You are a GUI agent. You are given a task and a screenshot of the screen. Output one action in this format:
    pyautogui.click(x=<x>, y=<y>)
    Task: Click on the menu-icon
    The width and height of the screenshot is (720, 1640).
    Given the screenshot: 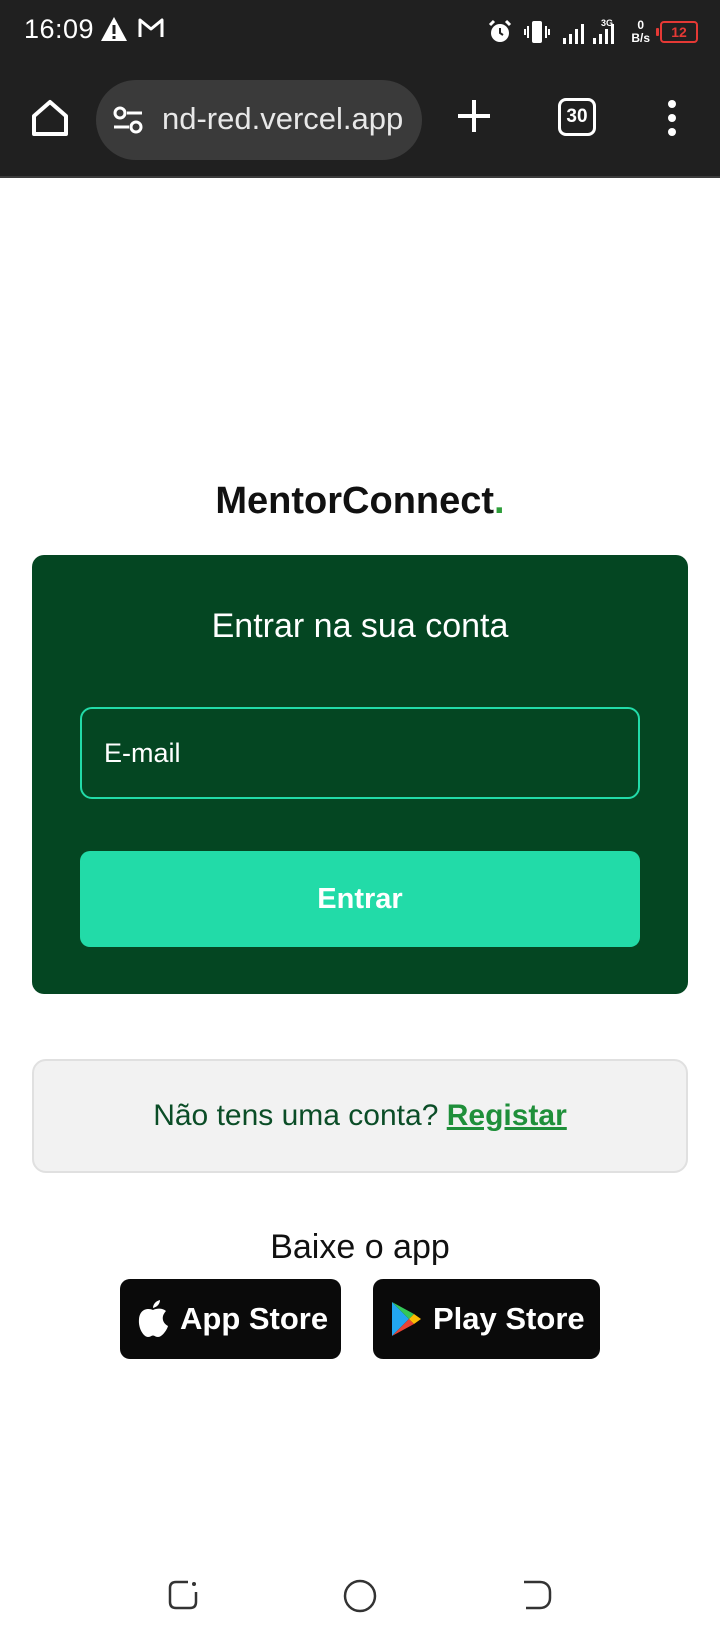 What is the action you would take?
    pyautogui.click(x=672, y=120)
    